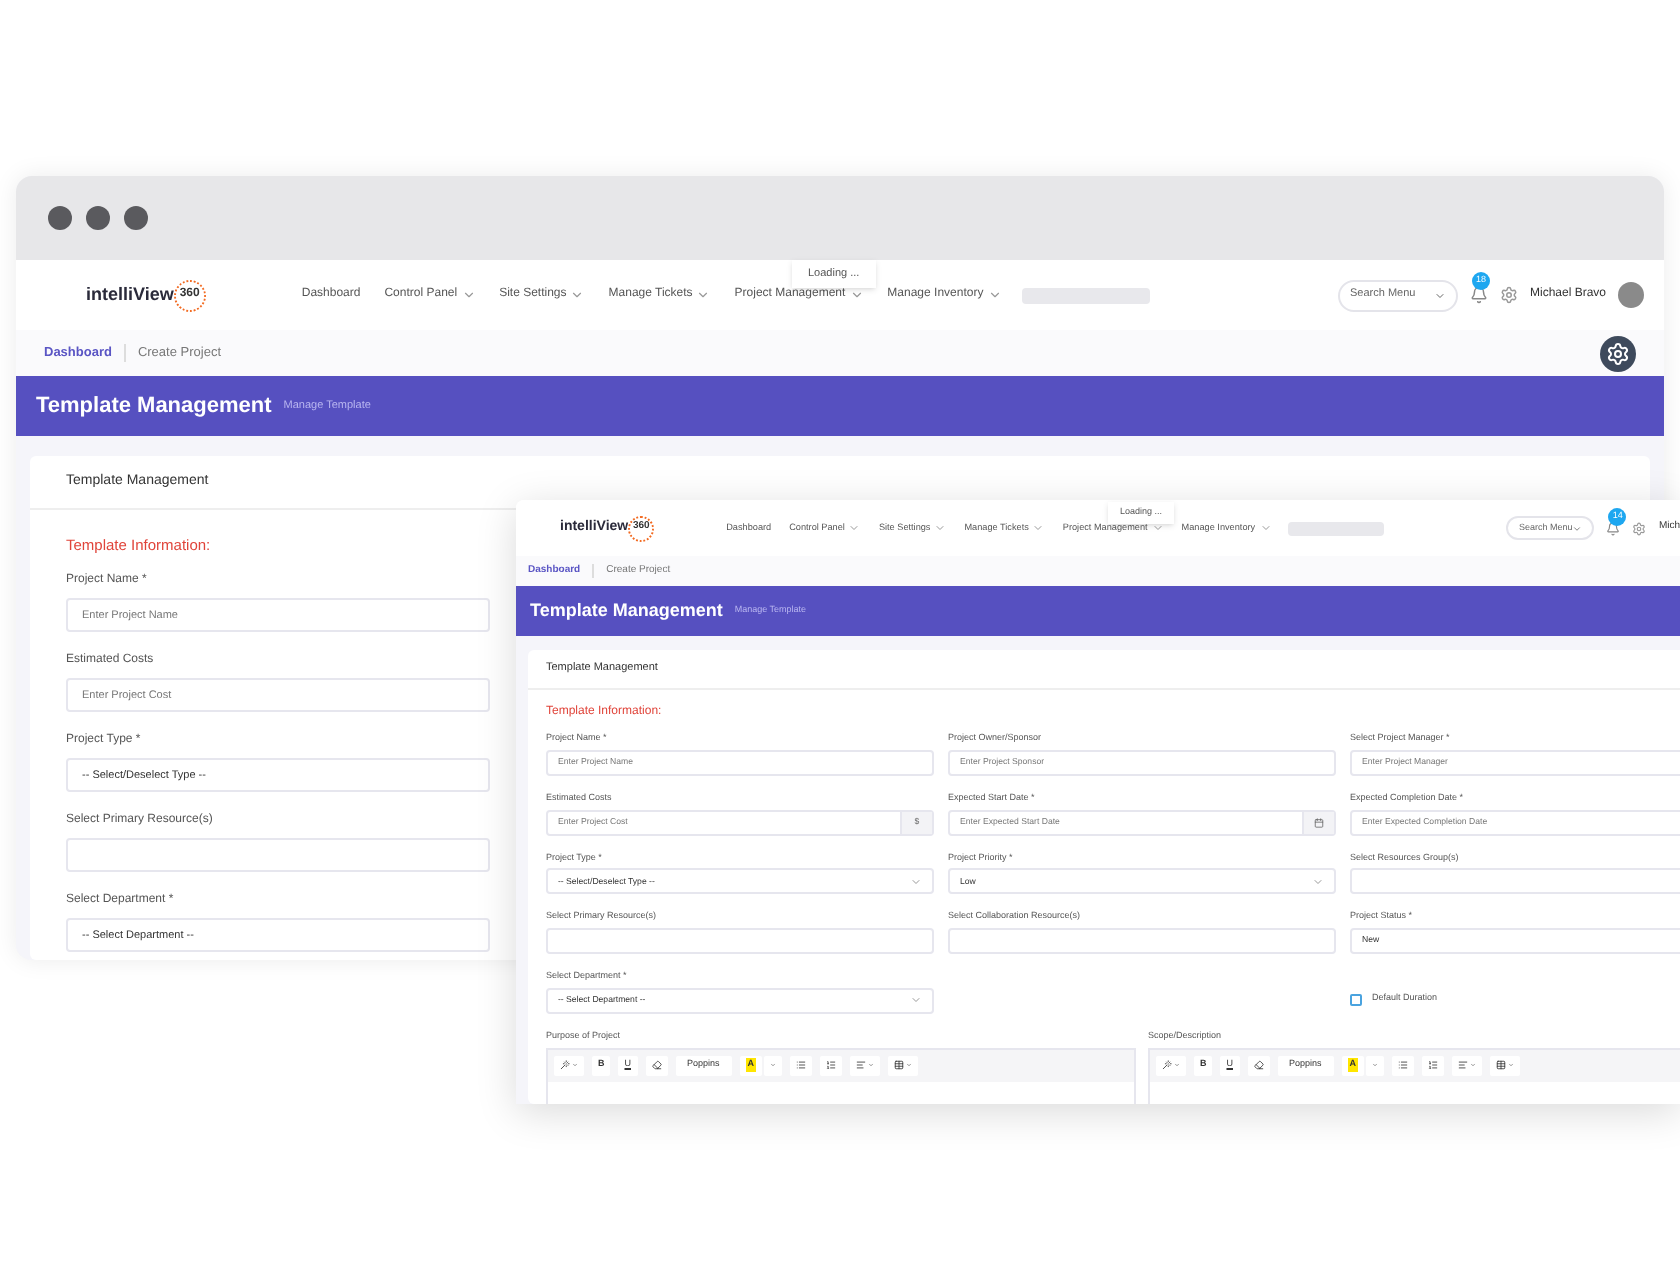  I want to click on calendar-icon, so click(1319, 822).